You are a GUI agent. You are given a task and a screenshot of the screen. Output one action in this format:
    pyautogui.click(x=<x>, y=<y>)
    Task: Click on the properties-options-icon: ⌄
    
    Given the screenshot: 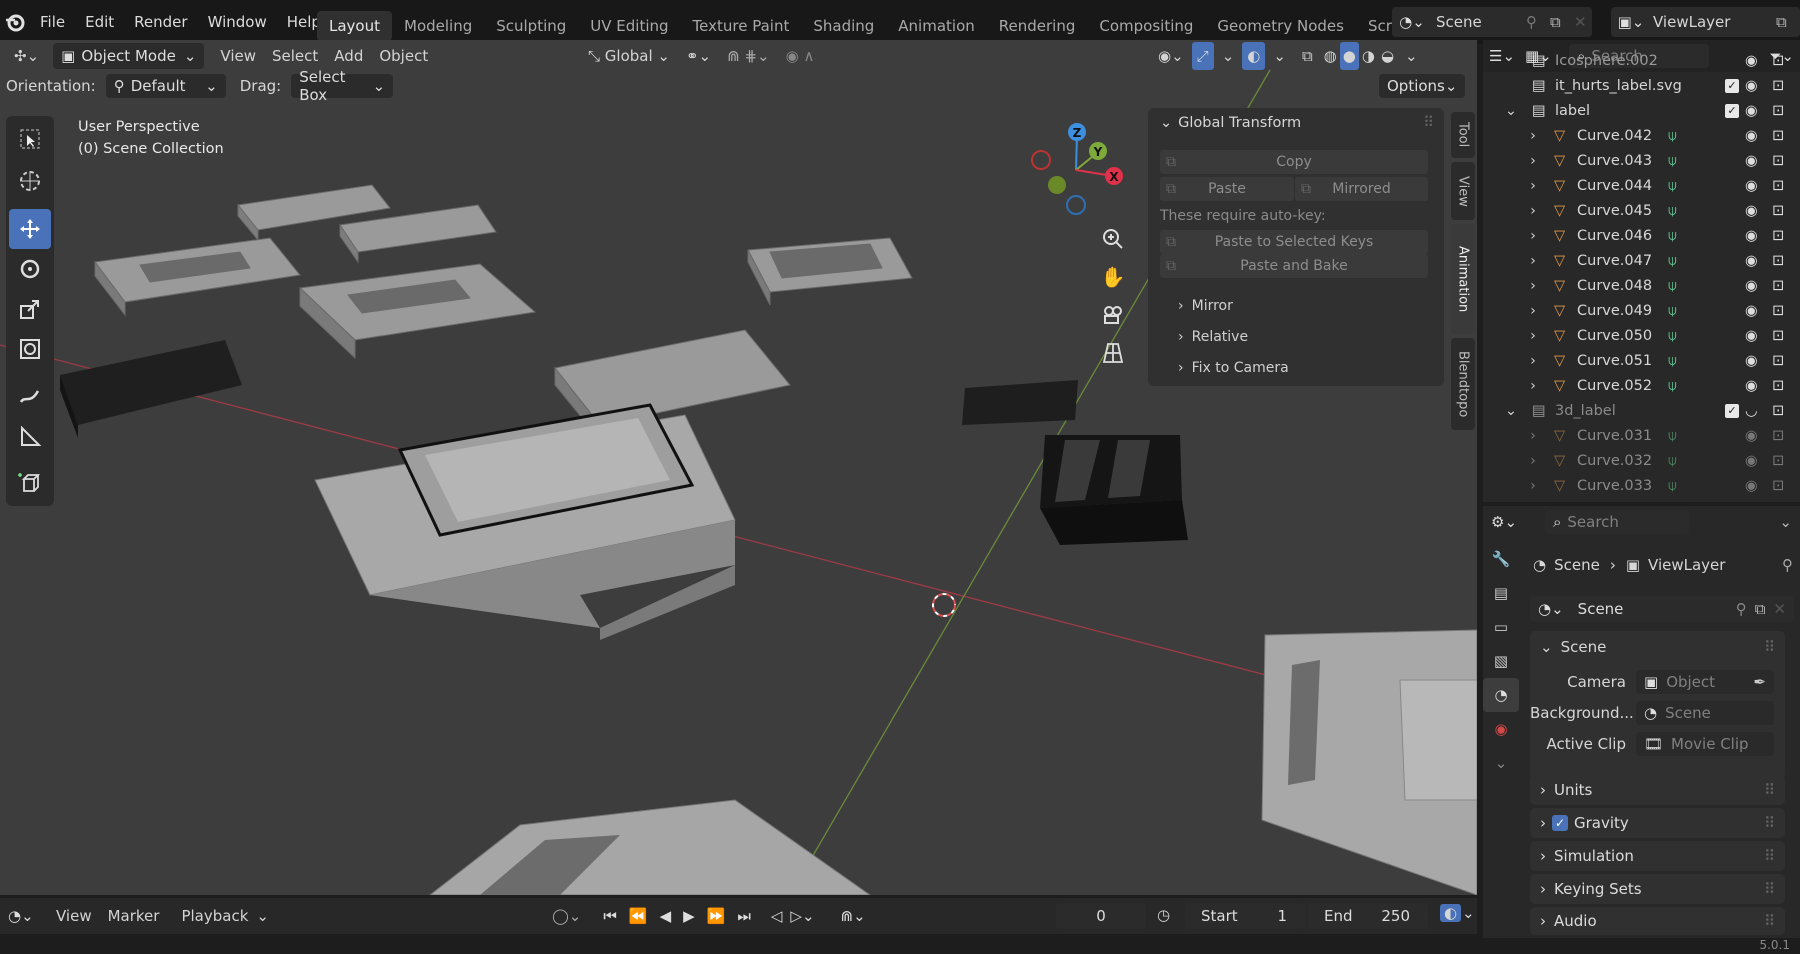 What is the action you would take?
    pyautogui.click(x=1785, y=522)
    